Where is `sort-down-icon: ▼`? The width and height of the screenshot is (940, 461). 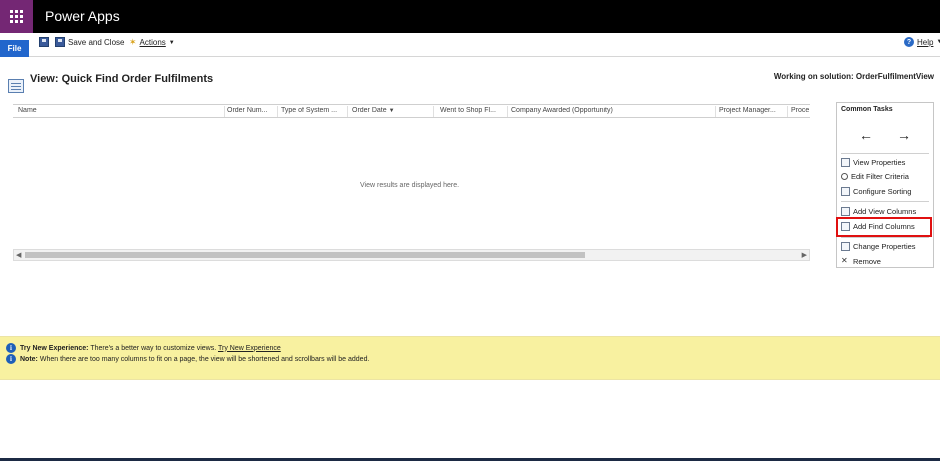
sort-down-icon: ▼ is located at coordinates (391, 111).